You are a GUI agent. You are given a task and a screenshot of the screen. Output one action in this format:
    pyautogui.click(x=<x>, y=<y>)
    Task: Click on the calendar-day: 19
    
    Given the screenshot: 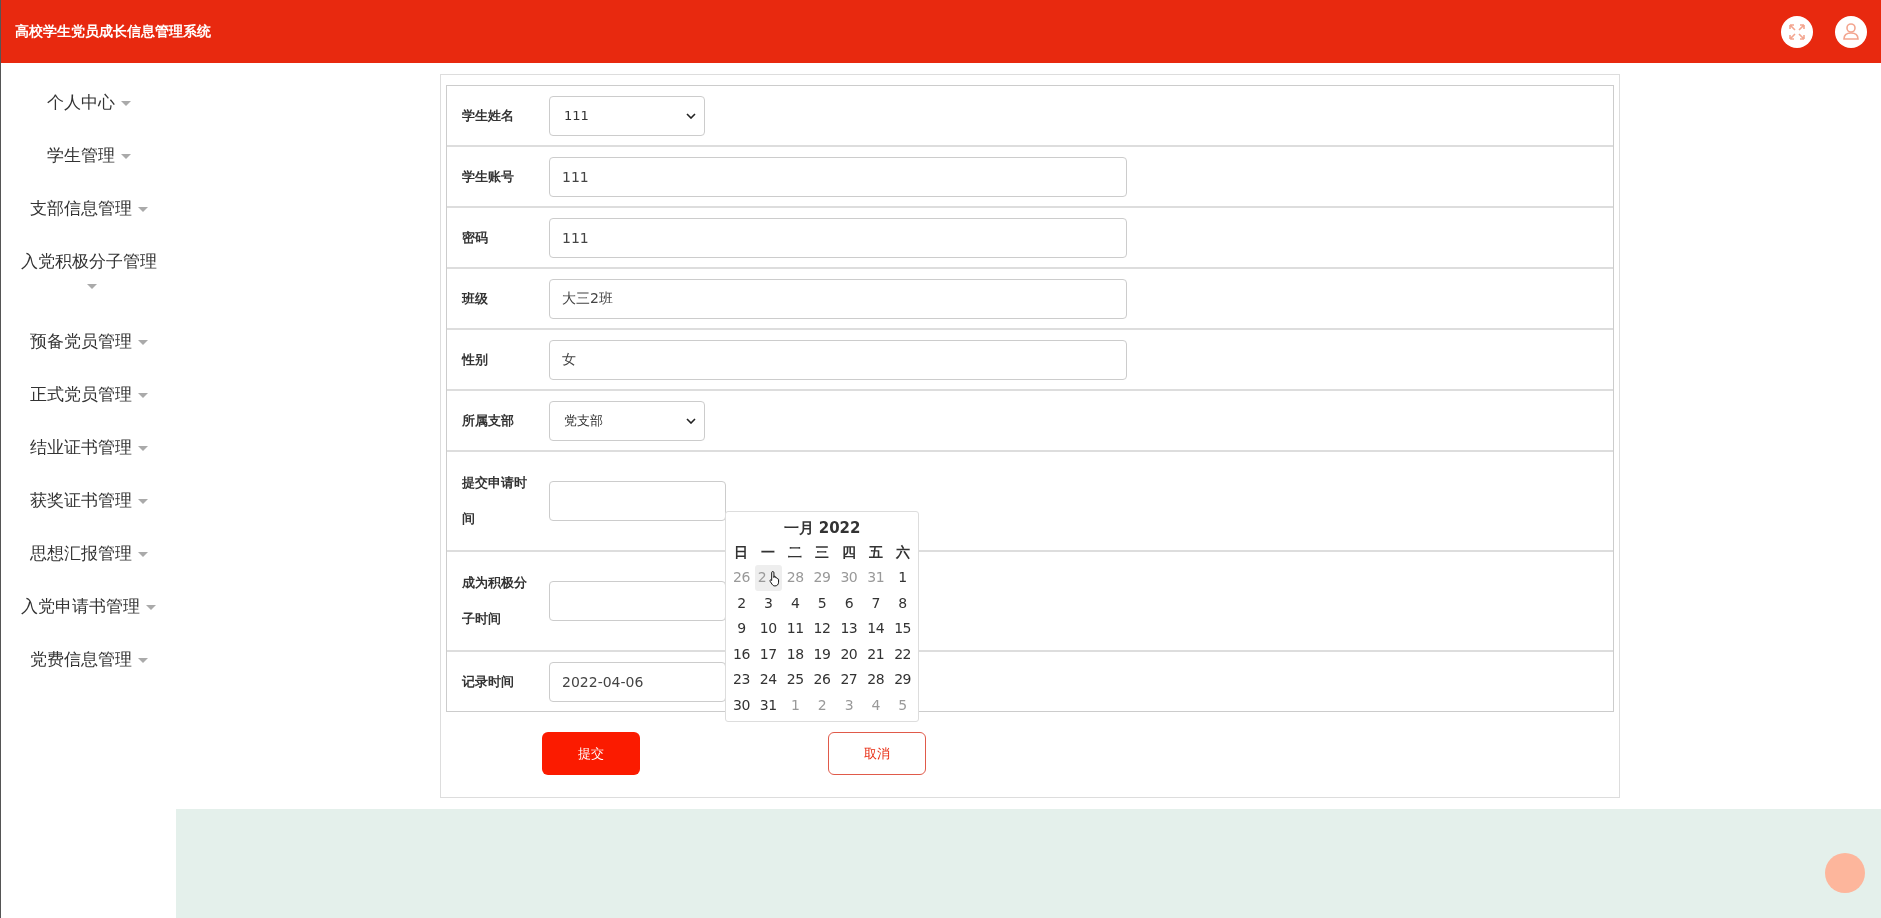 What is the action you would take?
    pyautogui.click(x=822, y=654)
    